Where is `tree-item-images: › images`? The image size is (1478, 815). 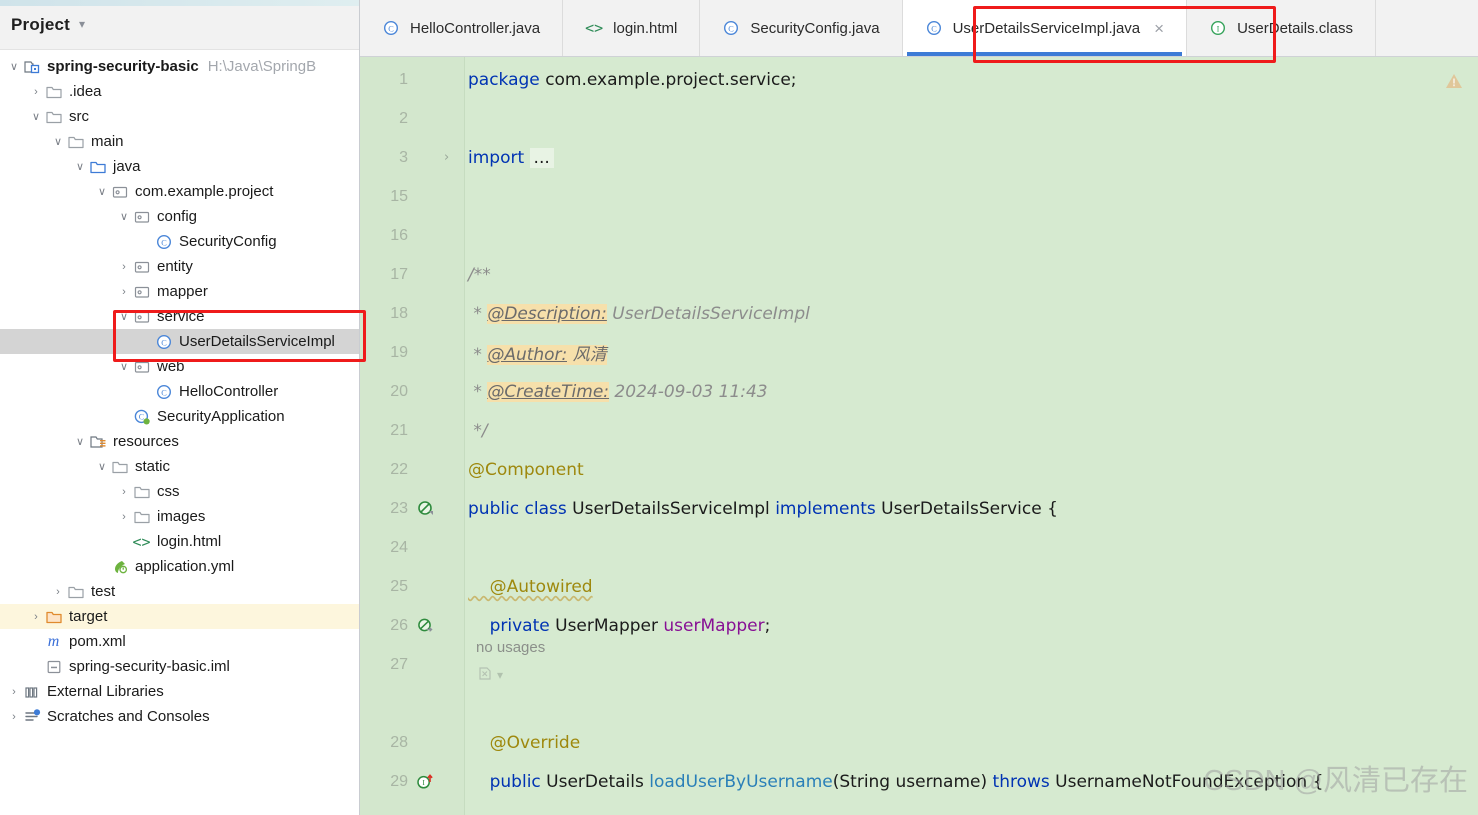 tree-item-images: › images is located at coordinates (179, 516).